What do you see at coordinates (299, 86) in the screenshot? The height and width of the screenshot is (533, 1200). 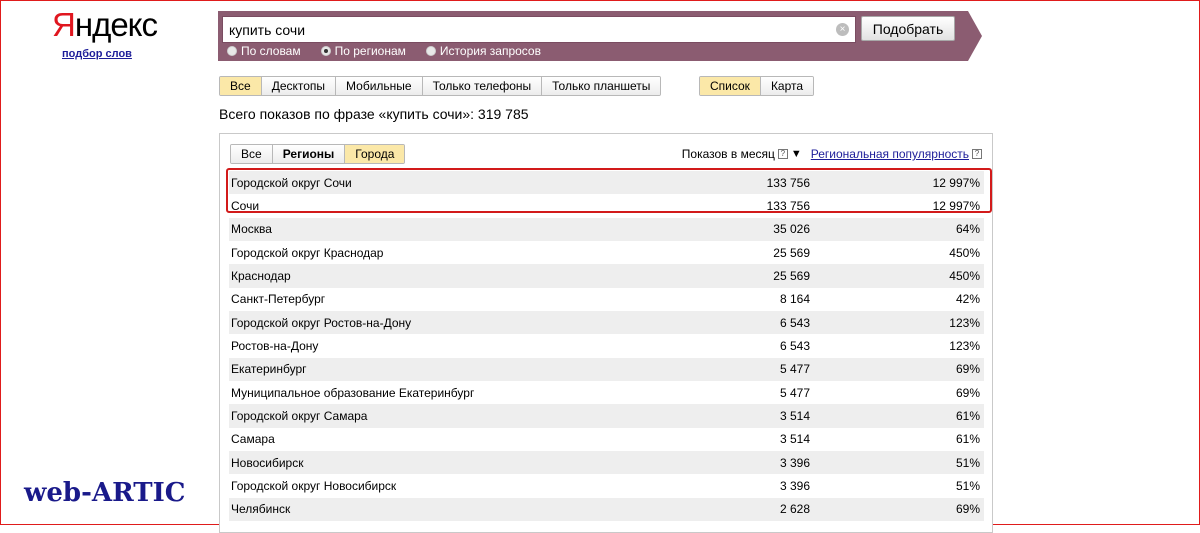 I see `device-desktop-tab: Десктопы` at bounding box center [299, 86].